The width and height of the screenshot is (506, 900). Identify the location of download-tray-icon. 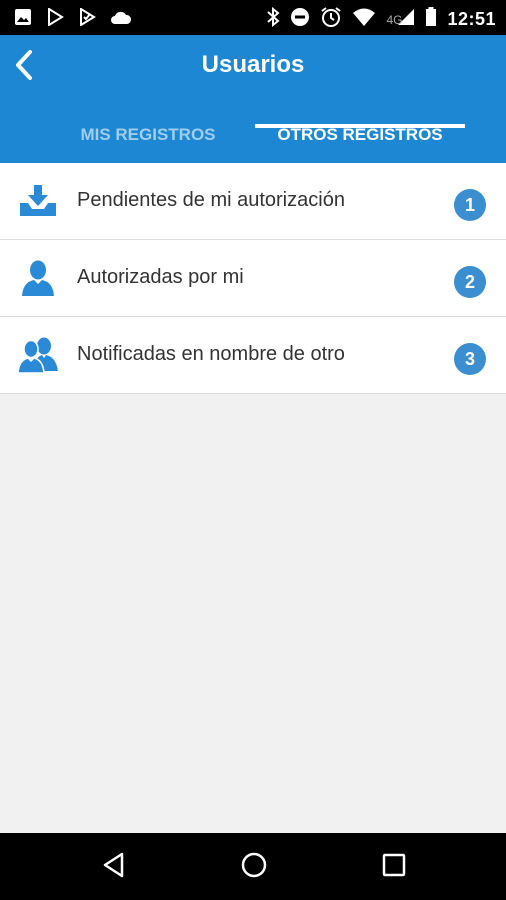
(38, 201).